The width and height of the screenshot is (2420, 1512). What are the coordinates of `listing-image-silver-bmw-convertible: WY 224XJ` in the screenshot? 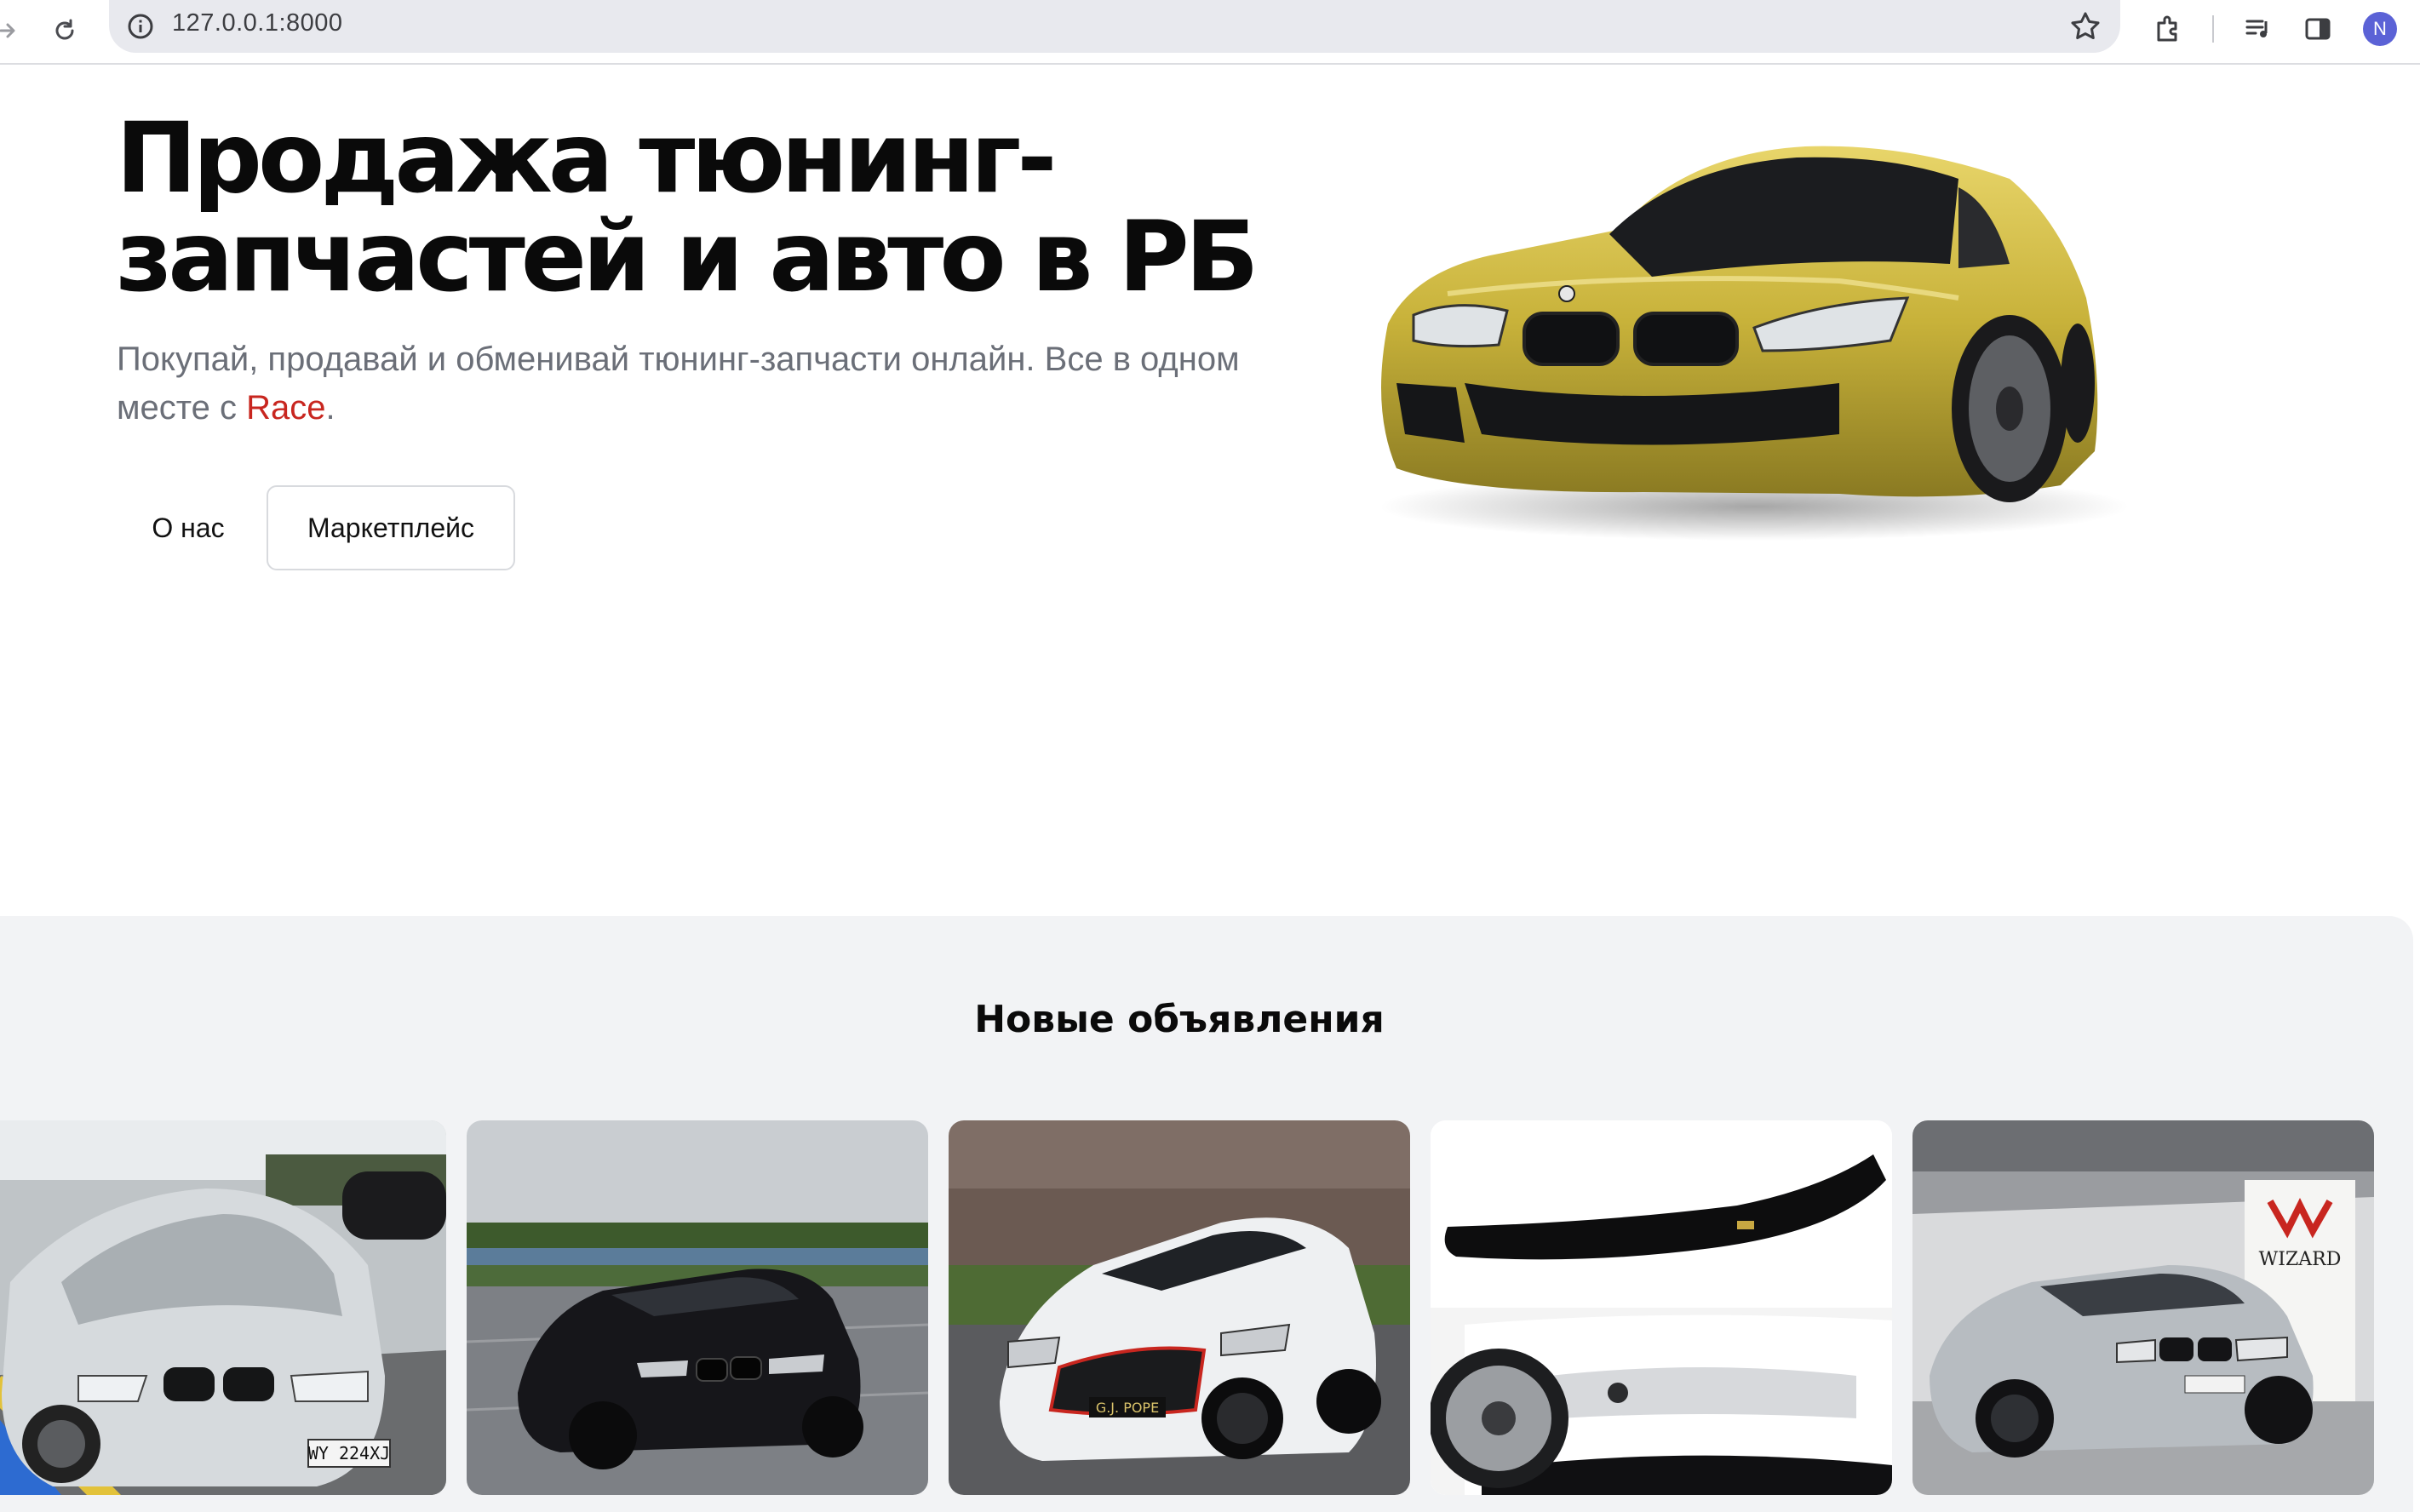 It's located at (223, 1307).